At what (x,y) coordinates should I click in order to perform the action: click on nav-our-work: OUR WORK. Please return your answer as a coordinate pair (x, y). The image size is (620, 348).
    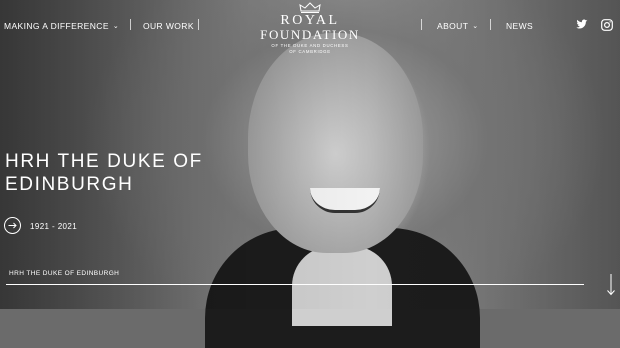
    Looking at the image, I should click on (168, 26).